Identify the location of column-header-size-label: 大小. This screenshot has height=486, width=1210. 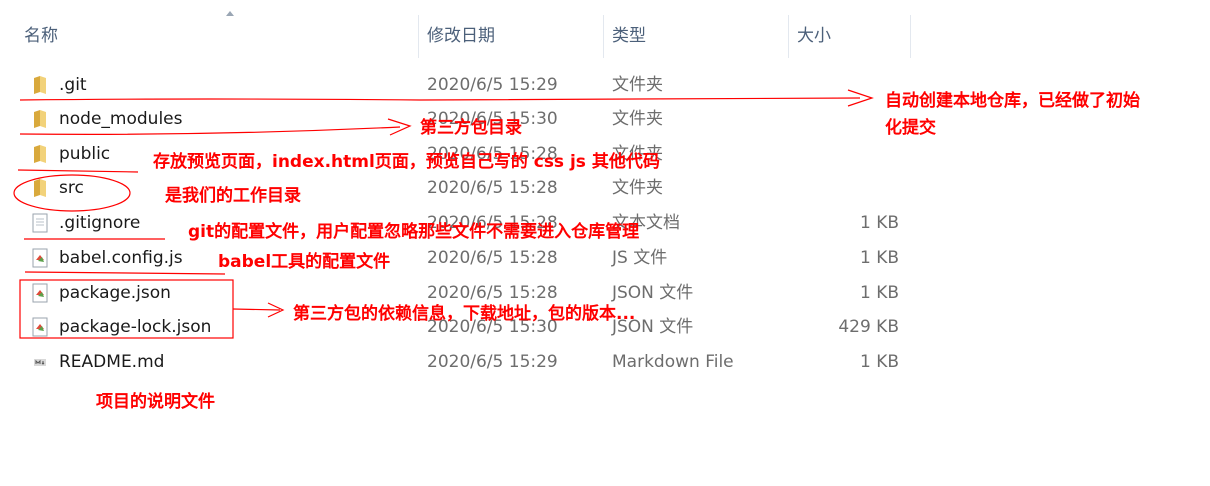
(814, 36).